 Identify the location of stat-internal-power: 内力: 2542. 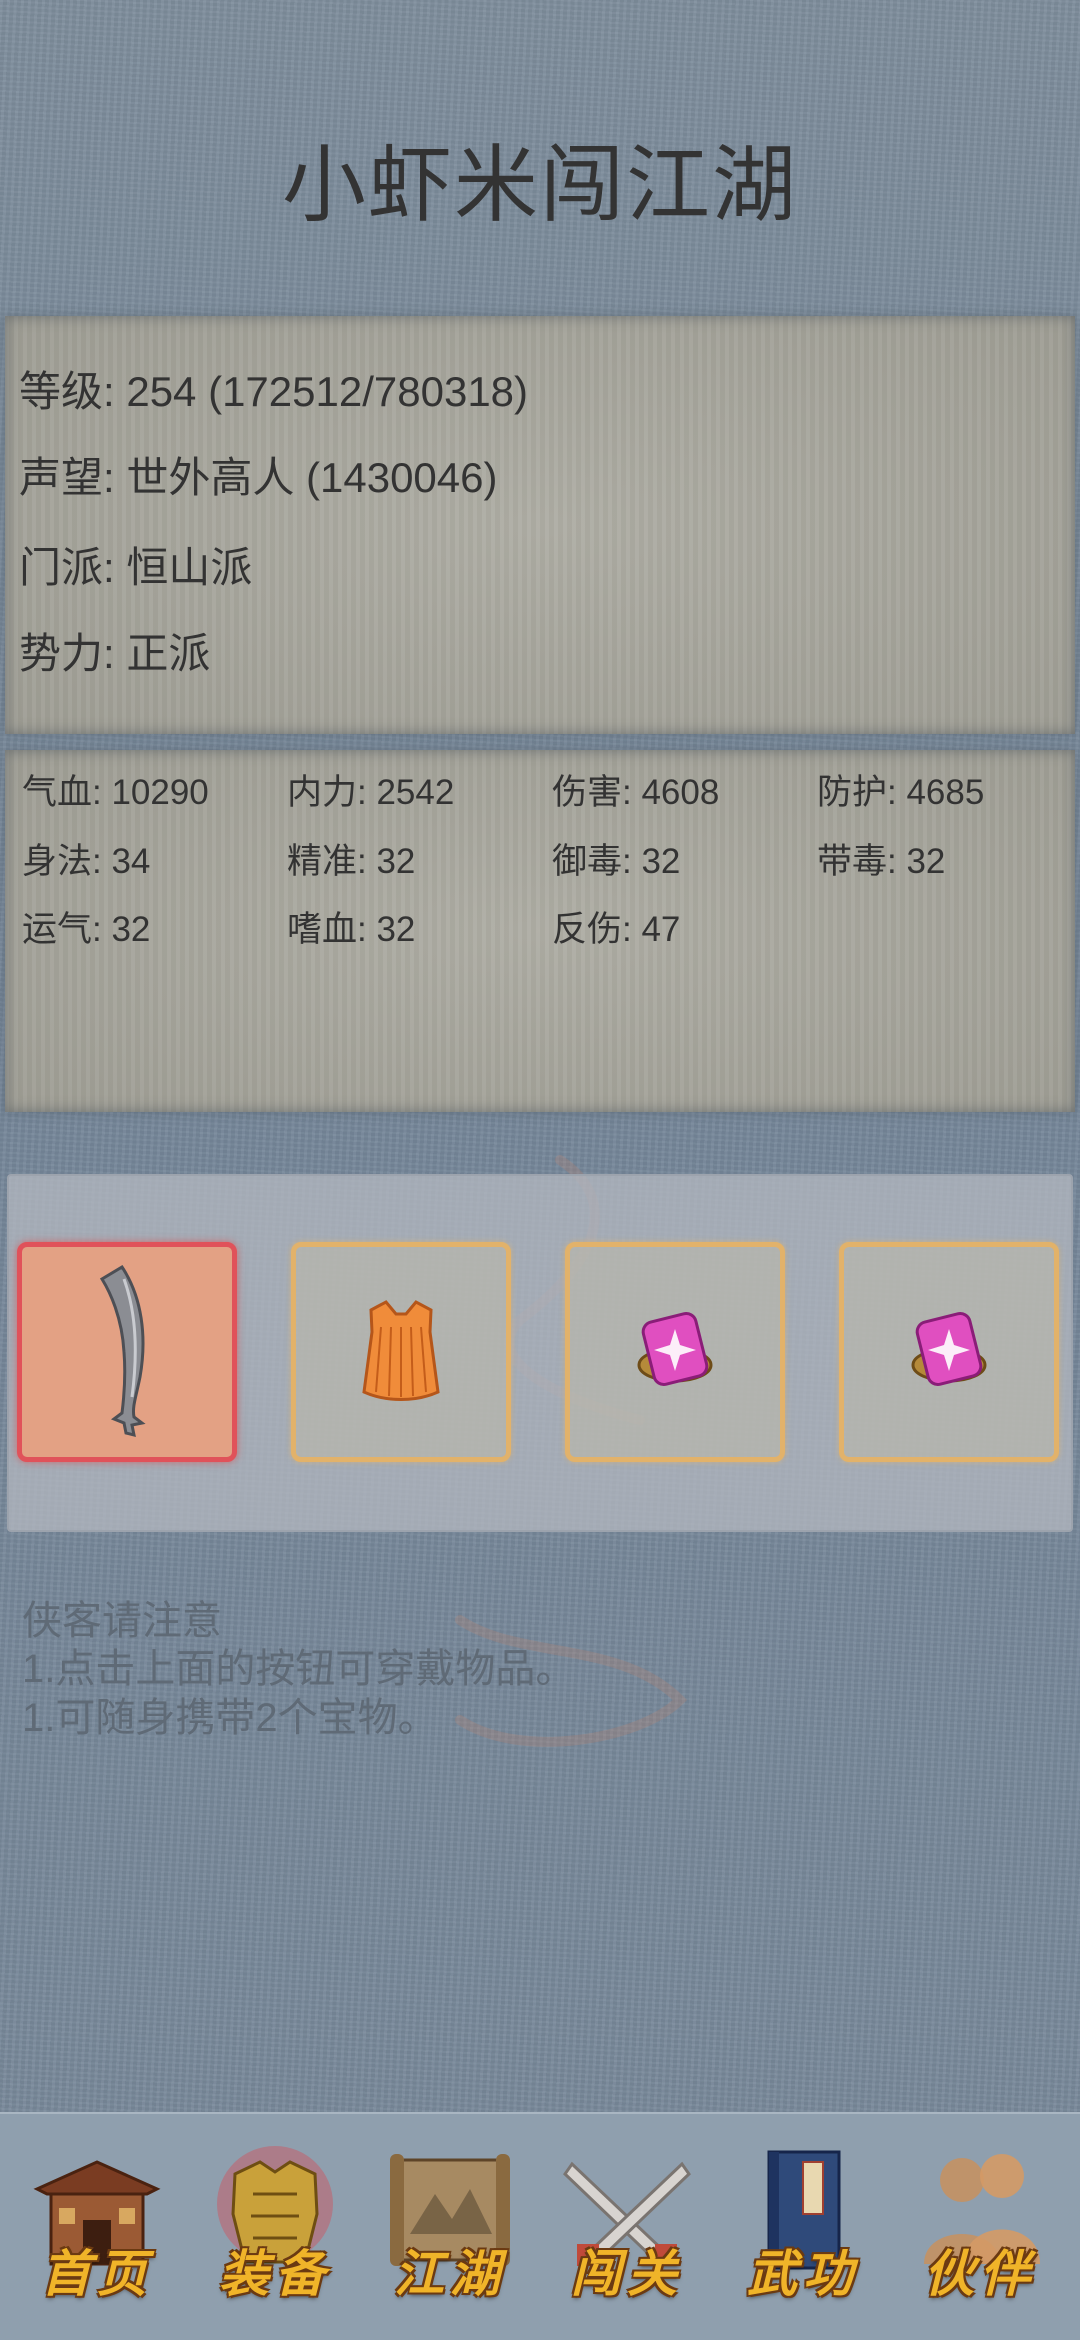
(371, 792).